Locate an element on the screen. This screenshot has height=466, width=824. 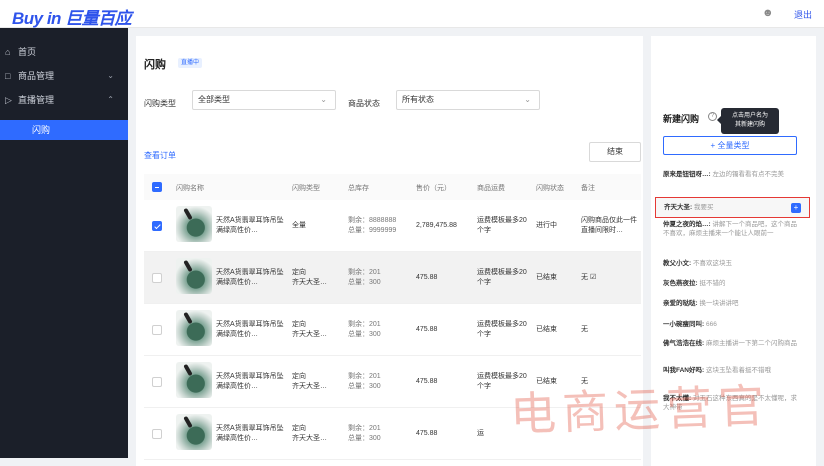
comment-item: 原来是钮钮呀…: 左边的镯看看有点不完美 is located at coordinates (733, 174).